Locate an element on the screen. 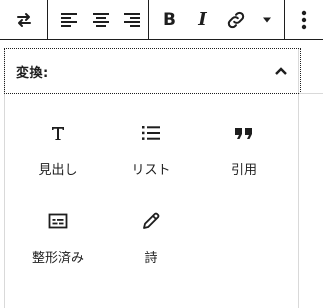  bold-icon: B is located at coordinates (169, 19).